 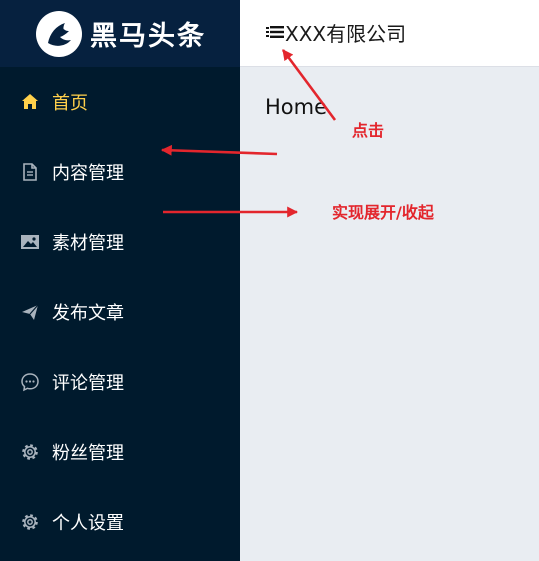 What do you see at coordinates (30, 242) in the screenshot?
I see `picture-icon` at bounding box center [30, 242].